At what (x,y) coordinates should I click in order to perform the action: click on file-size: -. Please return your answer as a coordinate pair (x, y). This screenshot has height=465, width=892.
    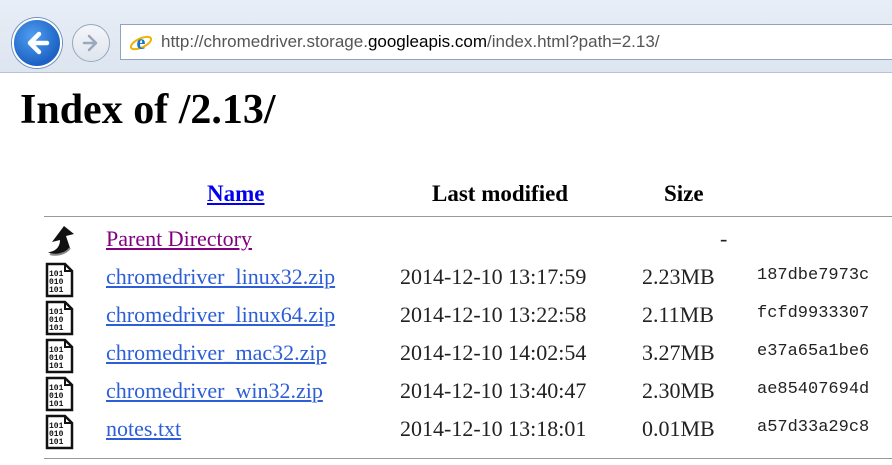
    Looking at the image, I should click on (724, 238).